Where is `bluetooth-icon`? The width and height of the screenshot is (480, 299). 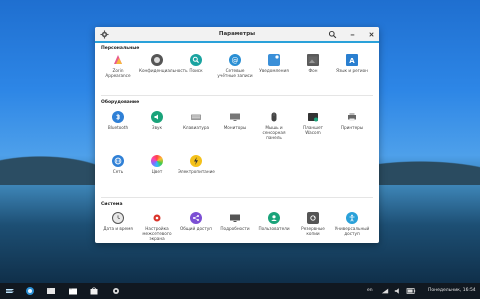
bluetooth-icon is located at coordinates (118, 117).